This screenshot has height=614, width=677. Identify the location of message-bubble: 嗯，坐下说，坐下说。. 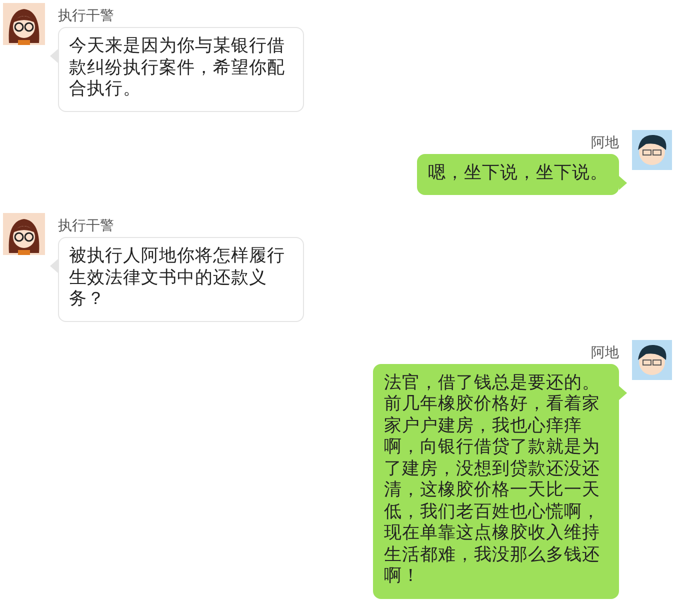
(518, 174).